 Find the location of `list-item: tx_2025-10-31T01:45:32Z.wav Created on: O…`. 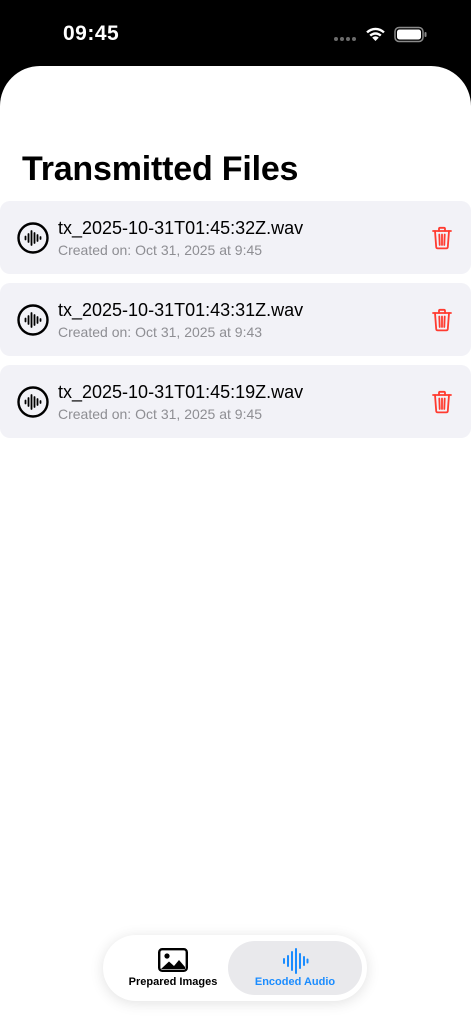

list-item: tx_2025-10-31T01:45:32Z.wav Created on: O… is located at coordinates (235, 237).